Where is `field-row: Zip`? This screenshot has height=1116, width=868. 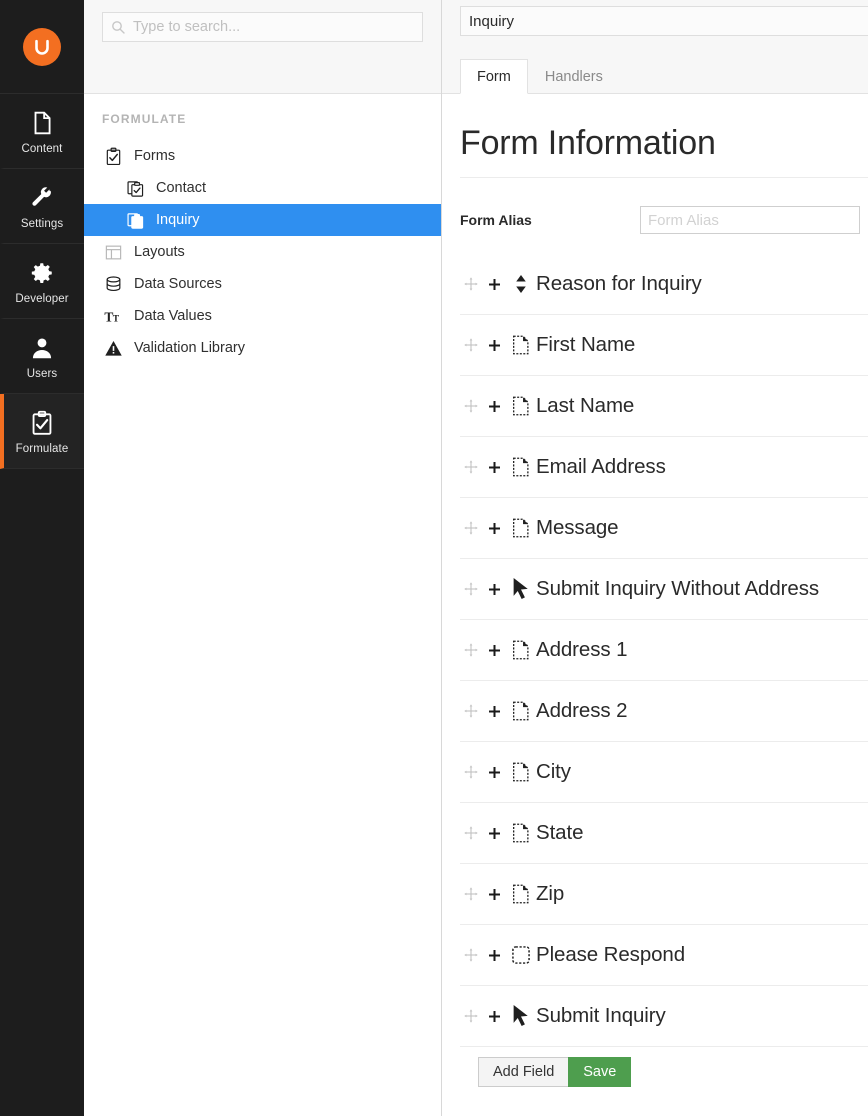 field-row: Zip is located at coordinates (664, 894).